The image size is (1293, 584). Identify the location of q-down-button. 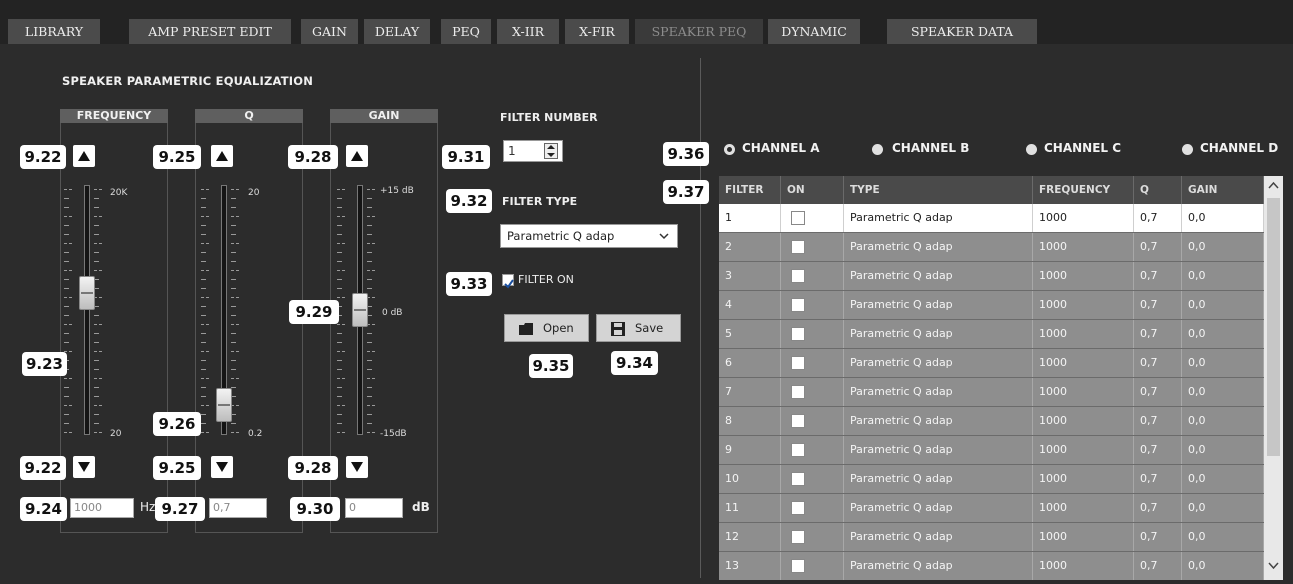
(222, 467).